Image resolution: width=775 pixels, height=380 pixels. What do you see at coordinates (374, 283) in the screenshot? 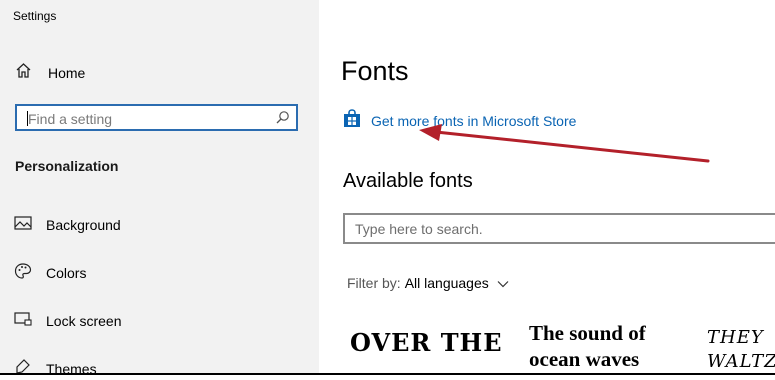
I see `filter-label: Filter by:` at bounding box center [374, 283].